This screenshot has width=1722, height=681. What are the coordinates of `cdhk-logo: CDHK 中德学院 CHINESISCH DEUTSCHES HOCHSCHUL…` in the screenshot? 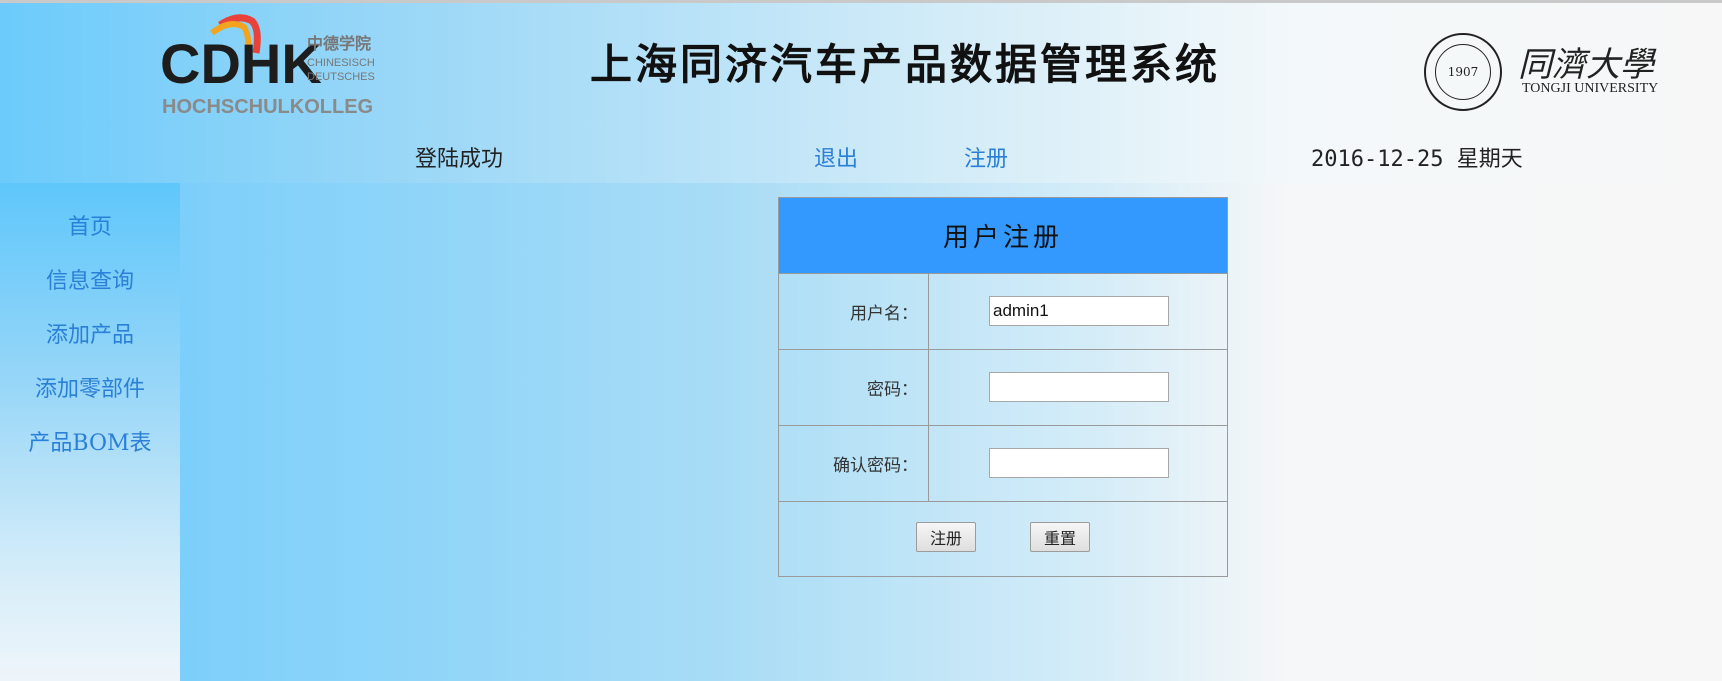 It's located at (267, 66).